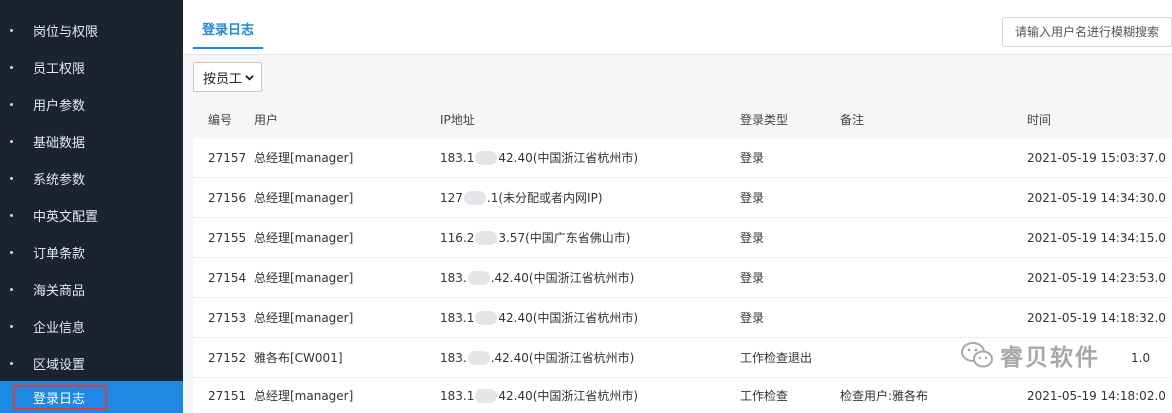 The width and height of the screenshot is (1172, 413). Describe the element at coordinates (91, 289) in the screenshot. I see `sidebar-item-customs-goods: 海关商品` at that location.